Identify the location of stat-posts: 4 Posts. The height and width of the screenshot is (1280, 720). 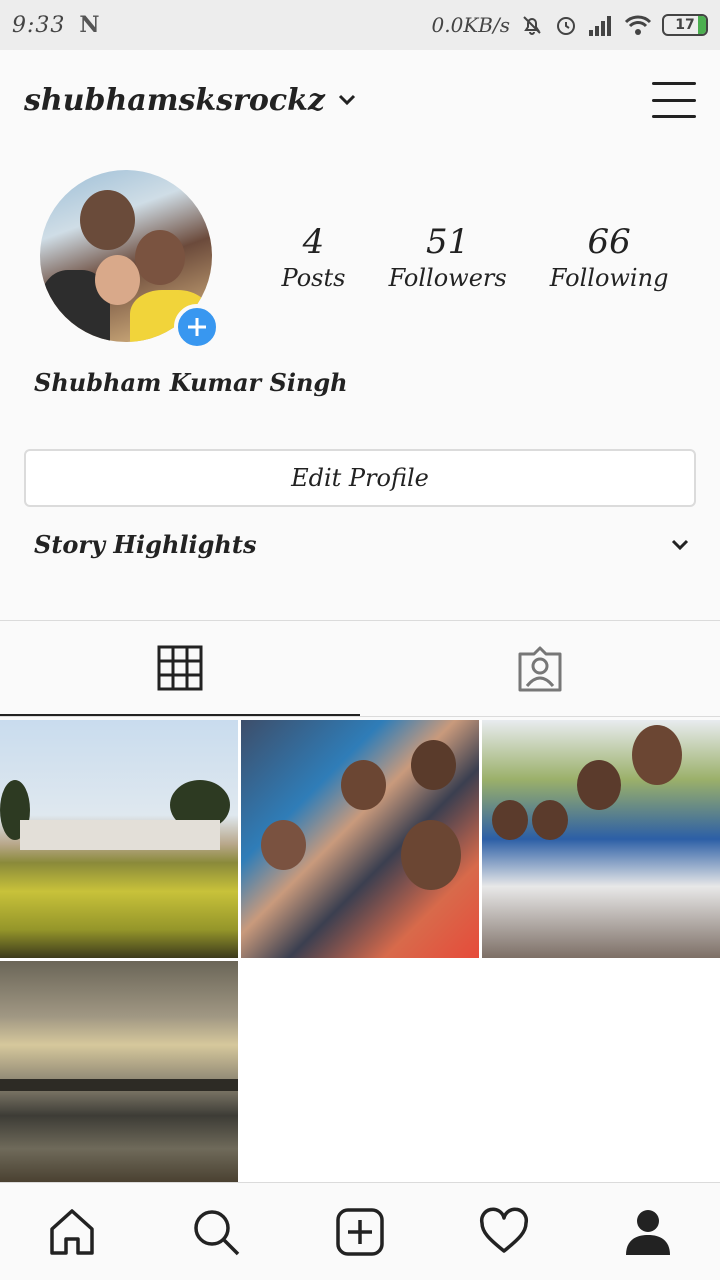
(314, 257).